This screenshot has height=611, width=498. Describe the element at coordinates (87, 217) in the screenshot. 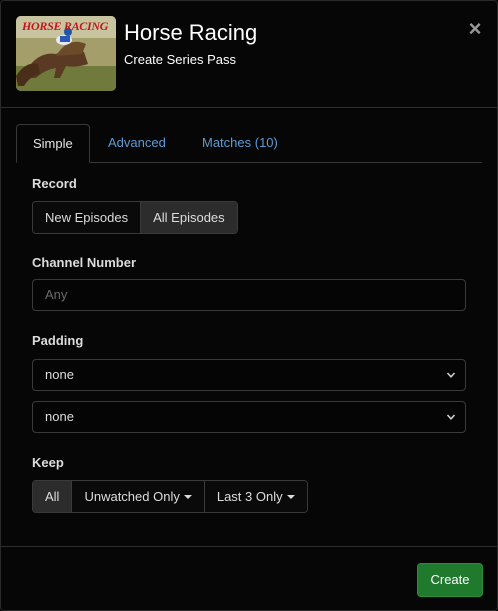

I see `record-new-episodes-button: New Episodes` at that location.